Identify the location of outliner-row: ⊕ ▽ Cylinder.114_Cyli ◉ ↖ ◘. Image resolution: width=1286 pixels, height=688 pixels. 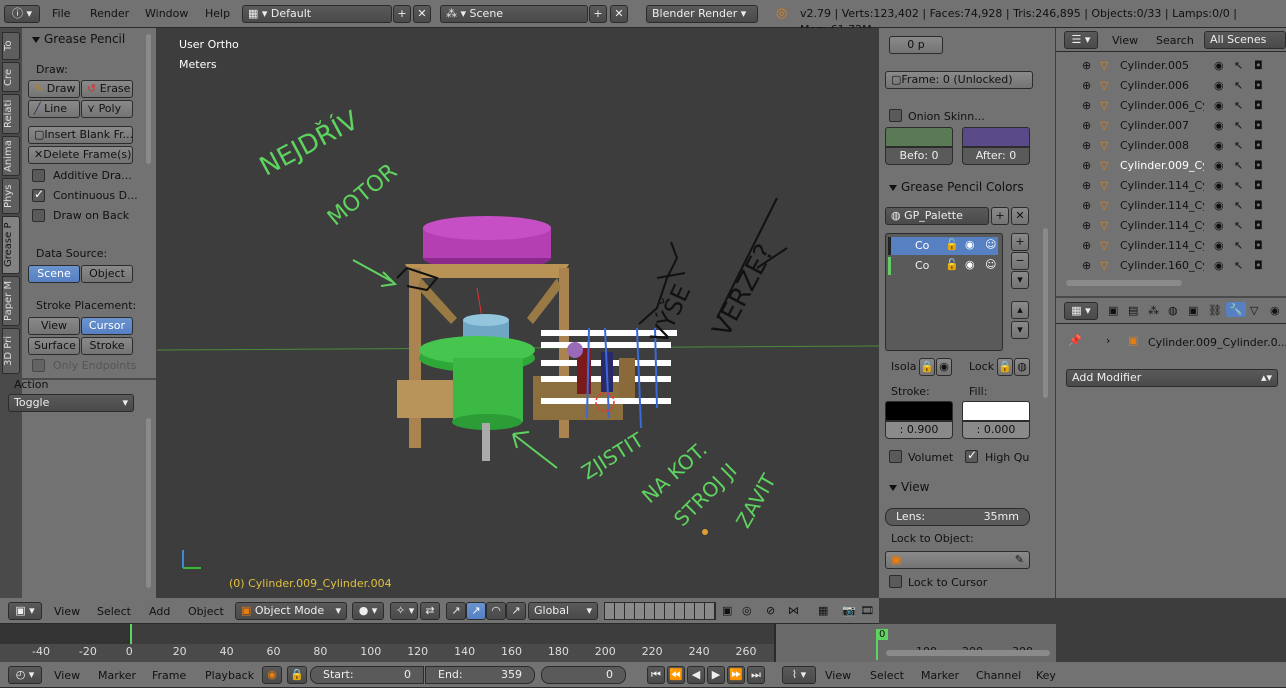
(1166, 226).